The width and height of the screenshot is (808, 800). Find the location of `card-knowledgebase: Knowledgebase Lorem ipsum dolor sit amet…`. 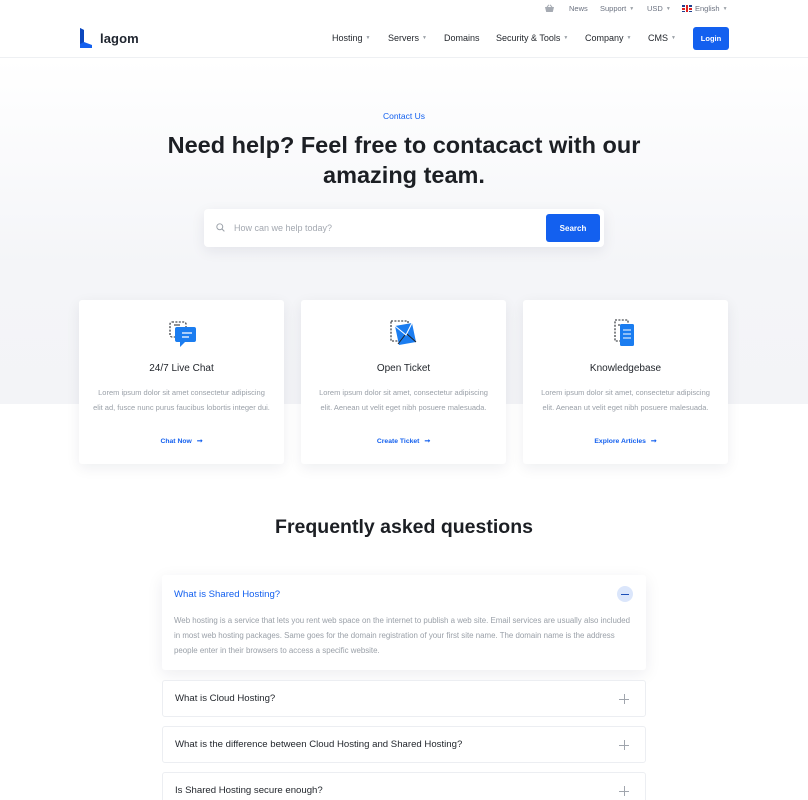

card-knowledgebase: Knowledgebase Lorem ipsum dolor sit amet… is located at coordinates (625, 382).